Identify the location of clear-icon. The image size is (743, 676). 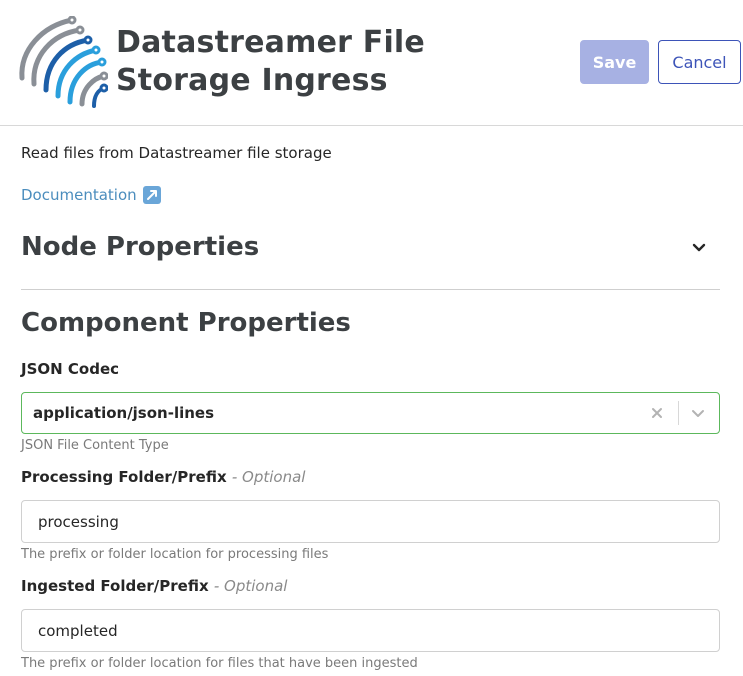
(657, 413).